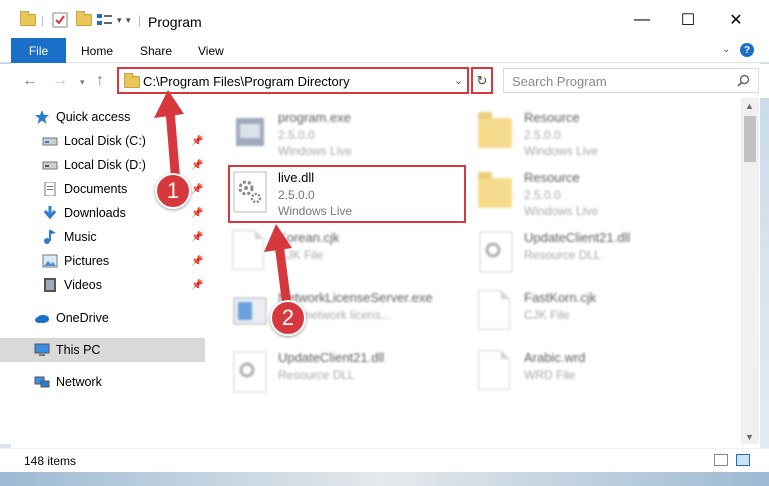 This screenshot has height=486, width=769. I want to click on tab-view: View, so click(211, 51).